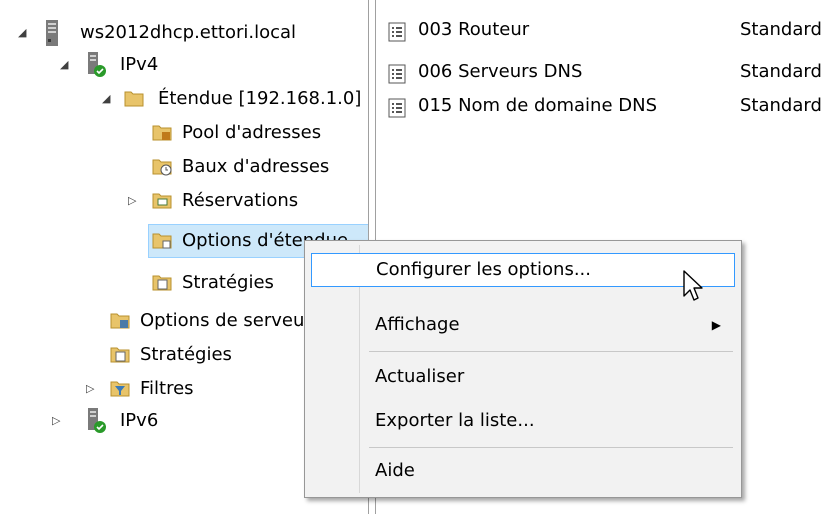  Describe the element at coordinates (523, 326) in the screenshot. I see `menu-item-view: Affichage ▶` at that location.